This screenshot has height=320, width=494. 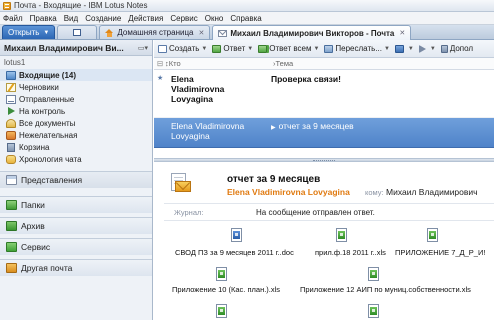 What do you see at coordinates (284, 63) in the screenshot?
I see `column-subject-label: Тема` at bounding box center [284, 63].